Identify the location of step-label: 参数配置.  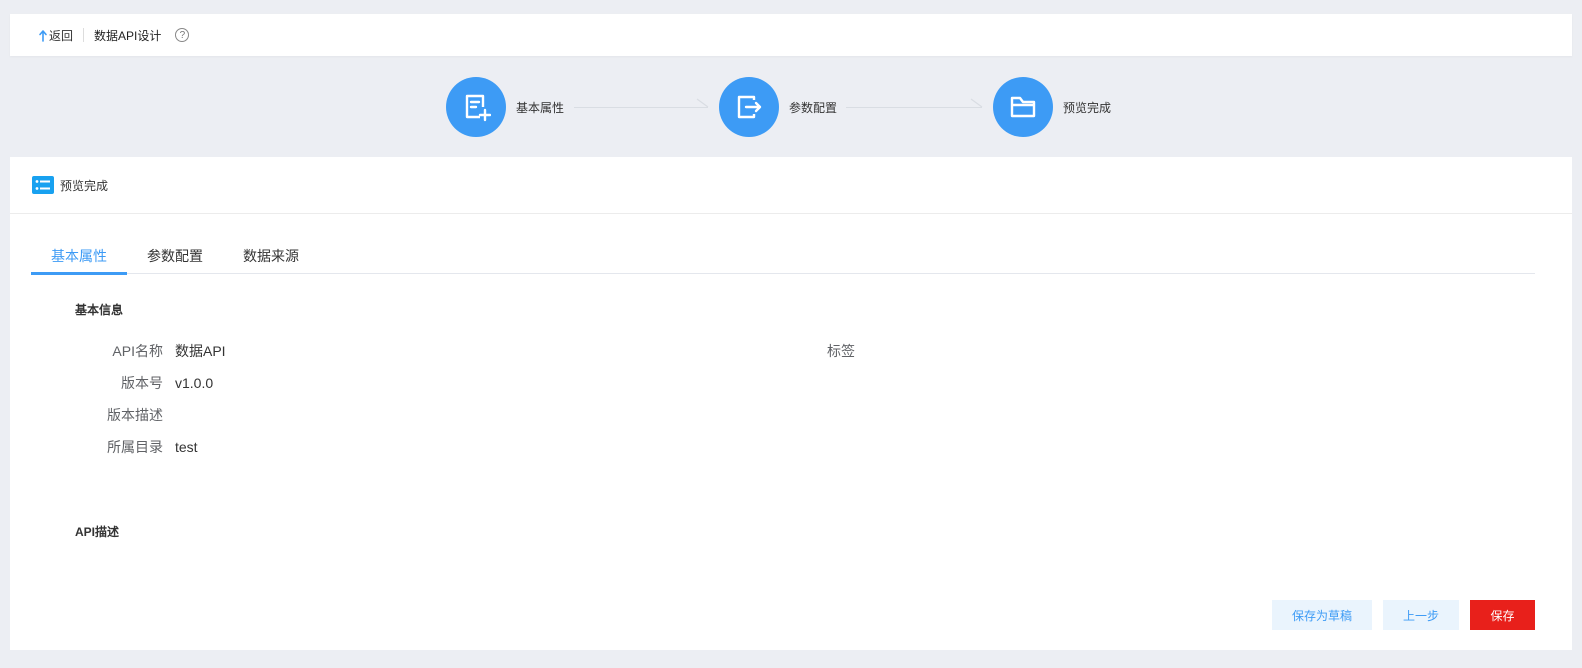
(813, 107).